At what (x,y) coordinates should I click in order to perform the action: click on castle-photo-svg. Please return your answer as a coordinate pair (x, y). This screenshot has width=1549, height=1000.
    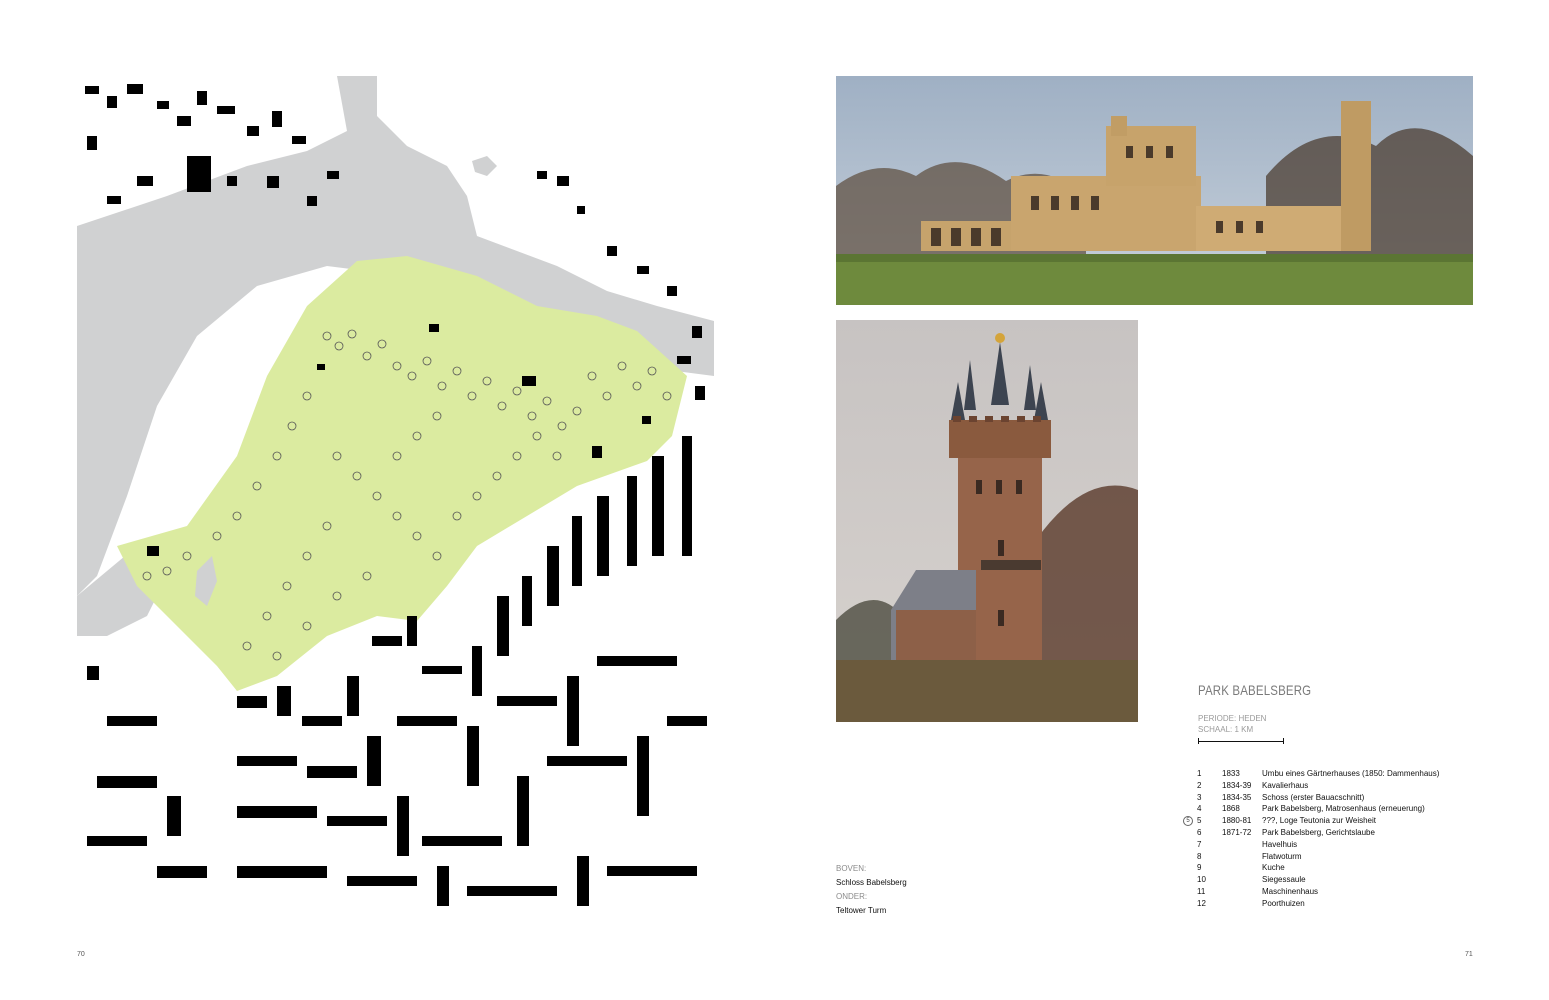
    Looking at the image, I should click on (1154, 190).